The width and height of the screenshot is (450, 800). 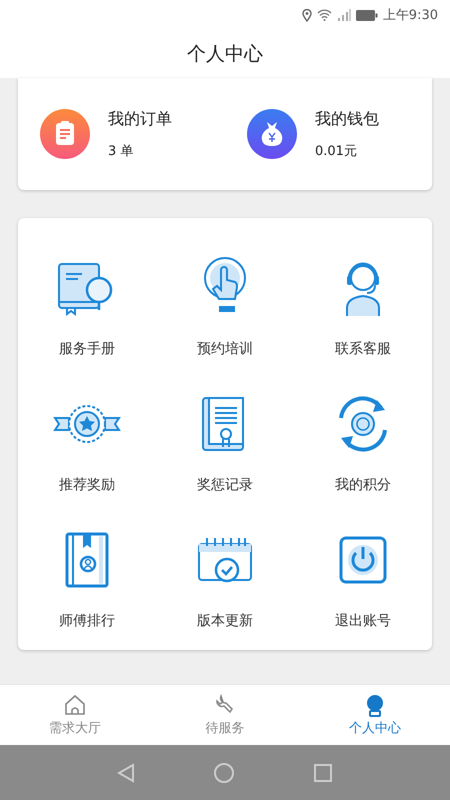 What do you see at coordinates (87, 485) in the screenshot?
I see `menu-label: 推荐奖励` at bounding box center [87, 485].